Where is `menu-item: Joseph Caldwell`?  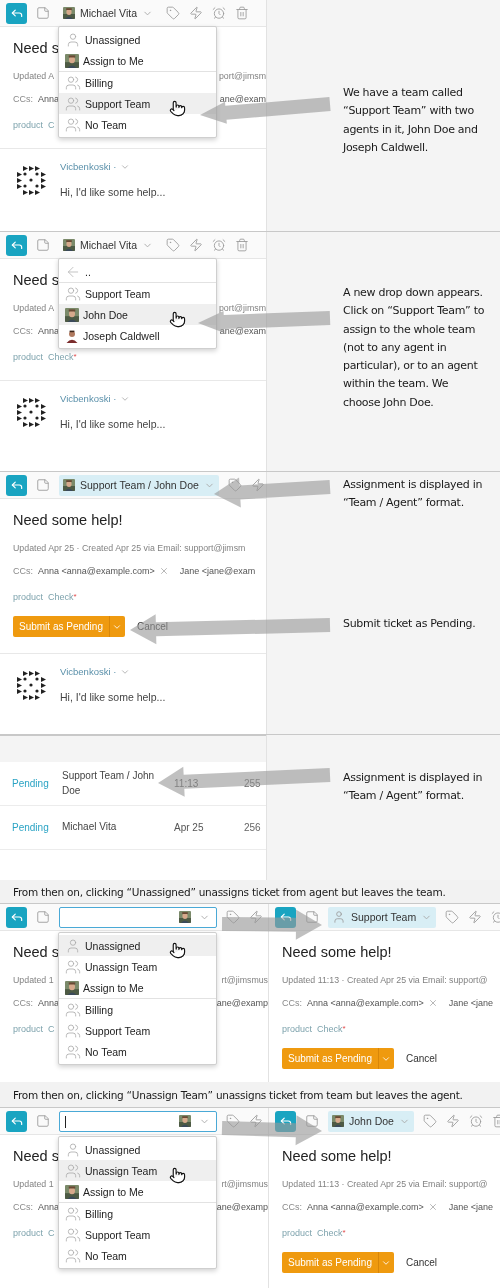 menu-item: Joseph Caldwell is located at coordinates (137, 335).